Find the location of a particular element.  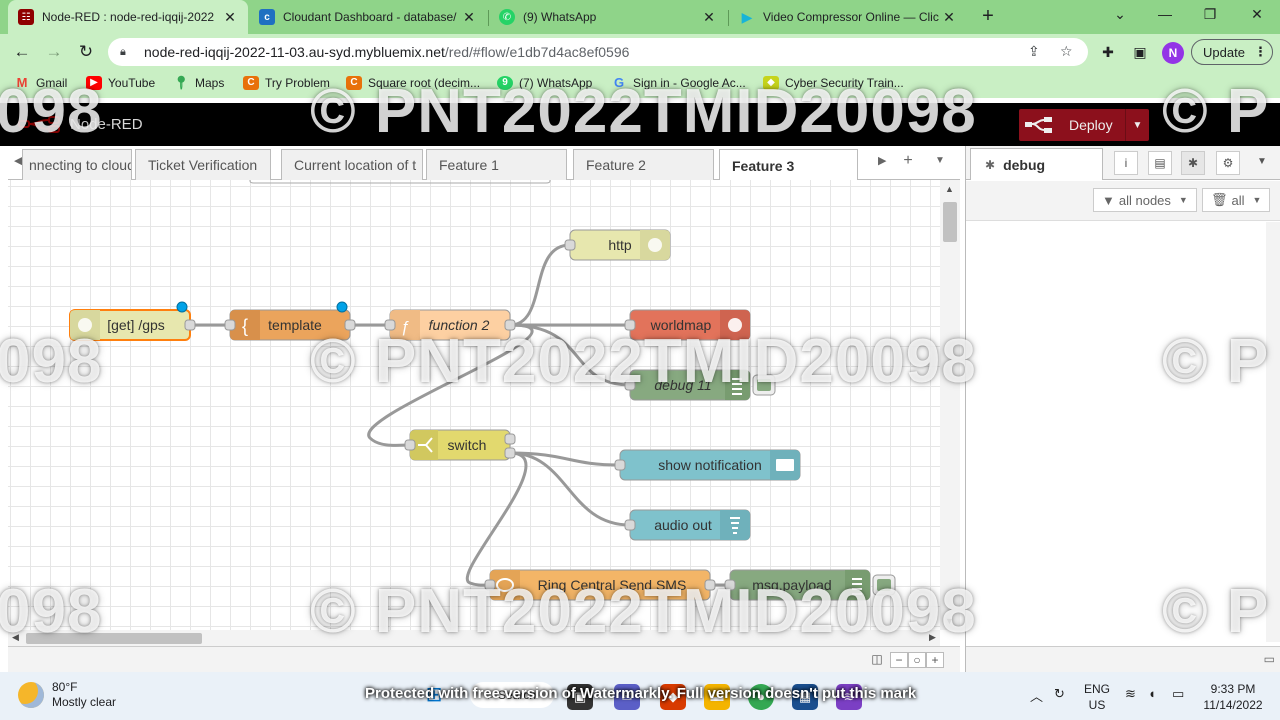

tab-search-chevron-icon: ⌄ is located at coordinates (1120, 14).